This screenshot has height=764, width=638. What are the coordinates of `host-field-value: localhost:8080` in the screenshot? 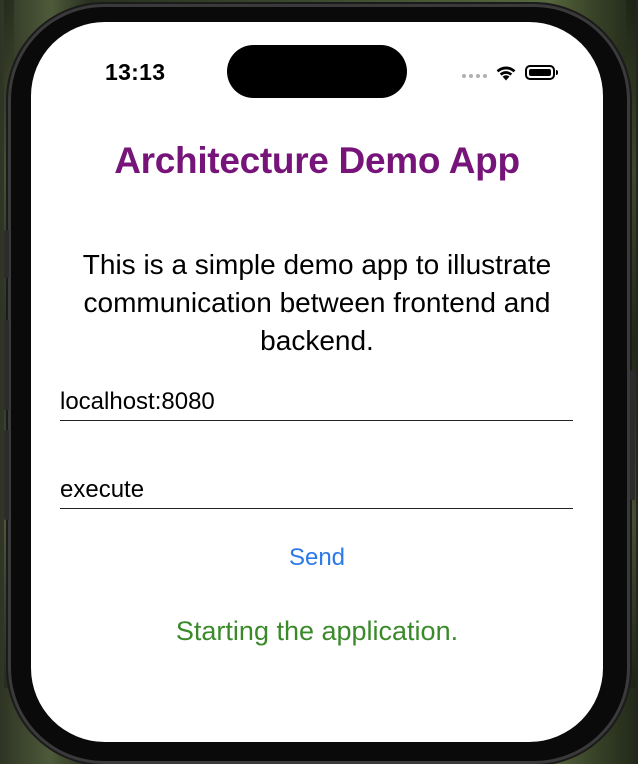 It's located at (137, 401).